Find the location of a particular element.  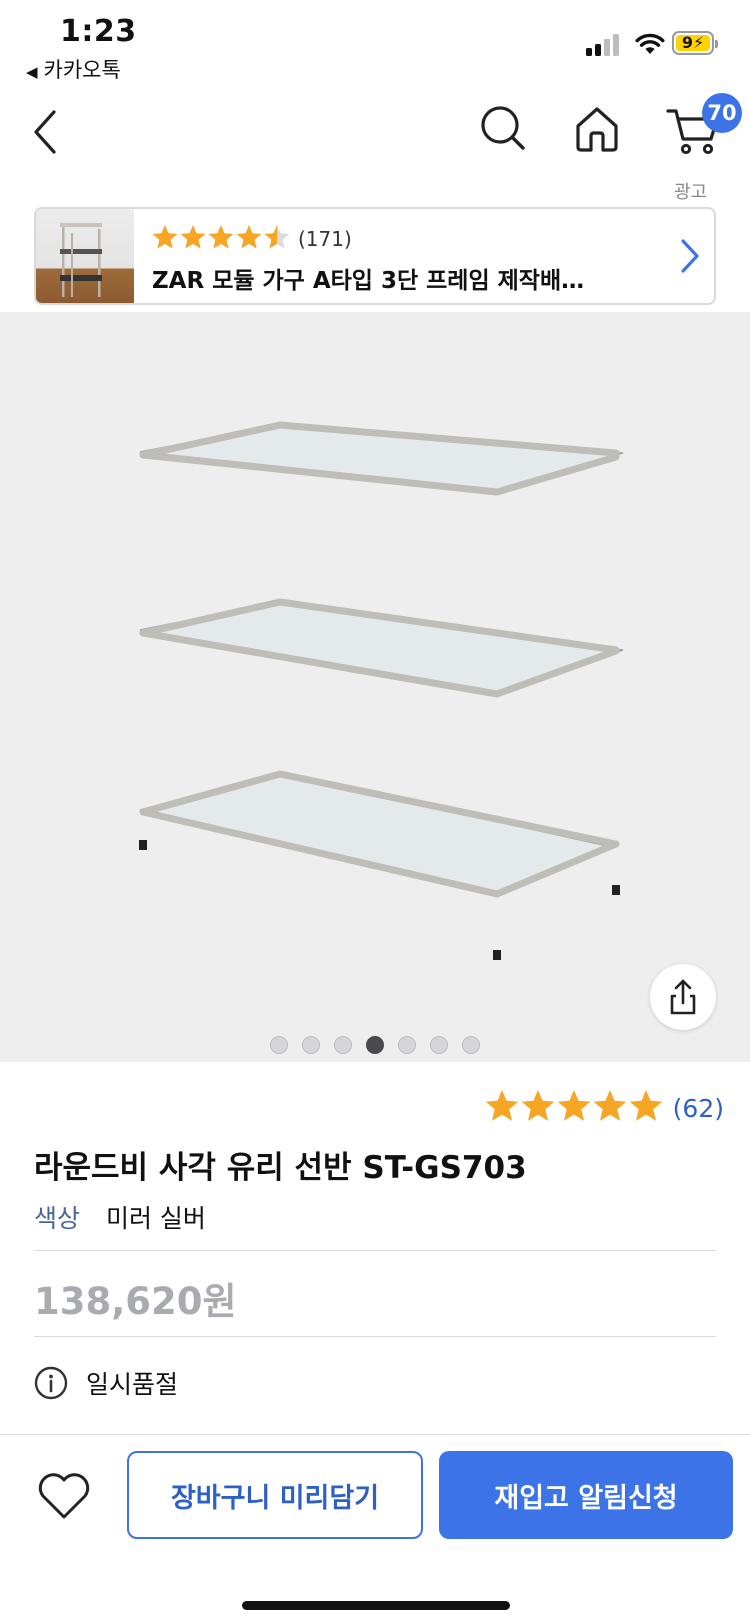

back-to-app-link: ◀ 카카오톡 is located at coordinates (73, 69).